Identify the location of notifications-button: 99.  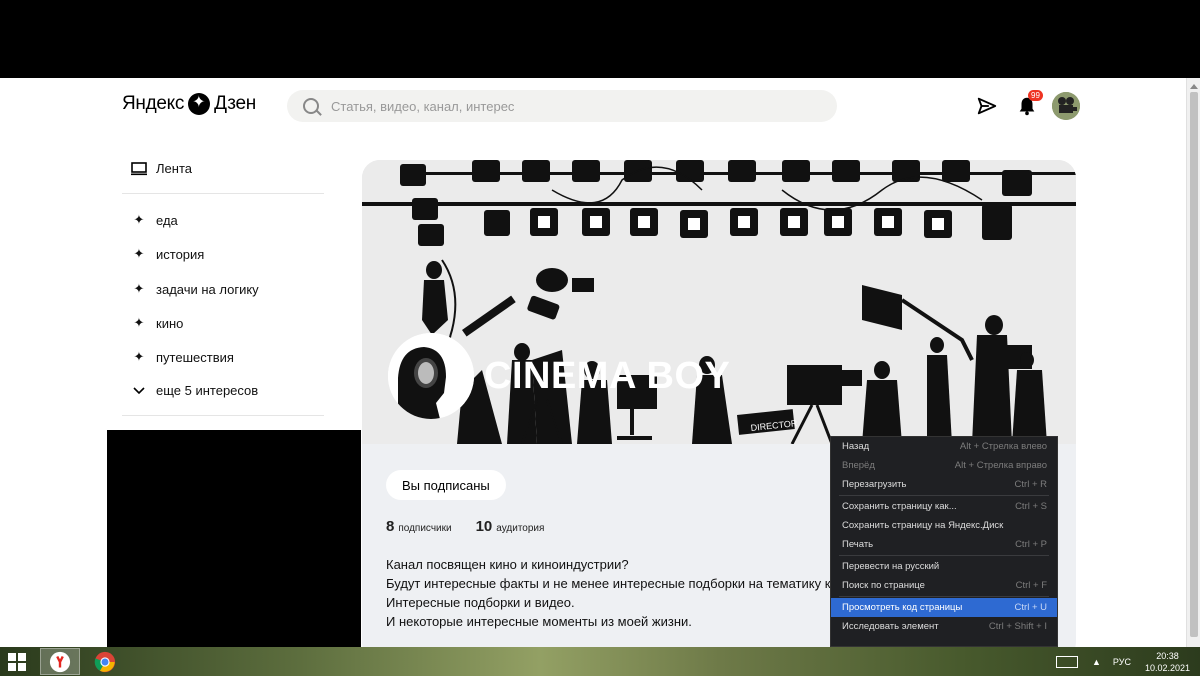
(1029, 103).